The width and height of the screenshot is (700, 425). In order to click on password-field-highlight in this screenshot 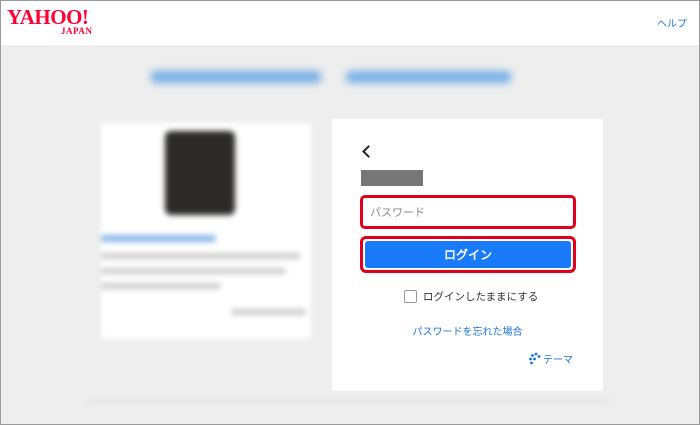, I will do `click(468, 212)`.